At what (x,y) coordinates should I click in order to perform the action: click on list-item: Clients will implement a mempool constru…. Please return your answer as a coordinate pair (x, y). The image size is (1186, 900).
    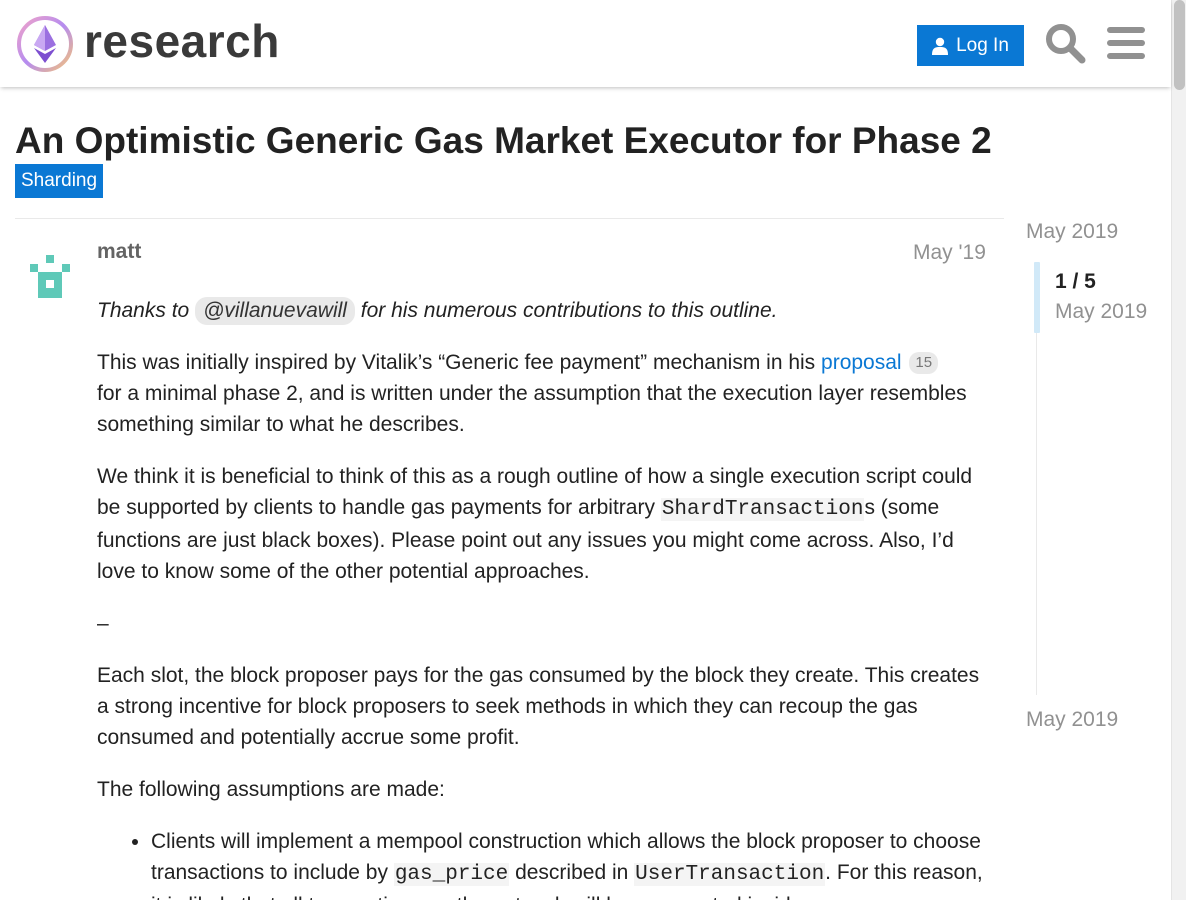
    Looking at the image, I should click on (571, 863).